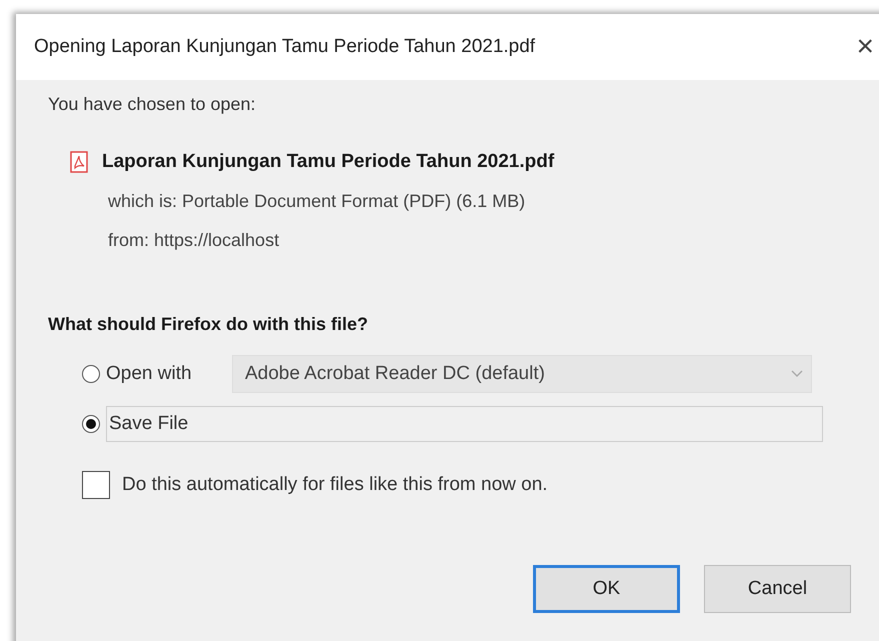  What do you see at coordinates (328, 162) in the screenshot?
I see `file-name: Laporan Kunjungan Tamu Periode Tahun 2021.pdf` at bounding box center [328, 162].